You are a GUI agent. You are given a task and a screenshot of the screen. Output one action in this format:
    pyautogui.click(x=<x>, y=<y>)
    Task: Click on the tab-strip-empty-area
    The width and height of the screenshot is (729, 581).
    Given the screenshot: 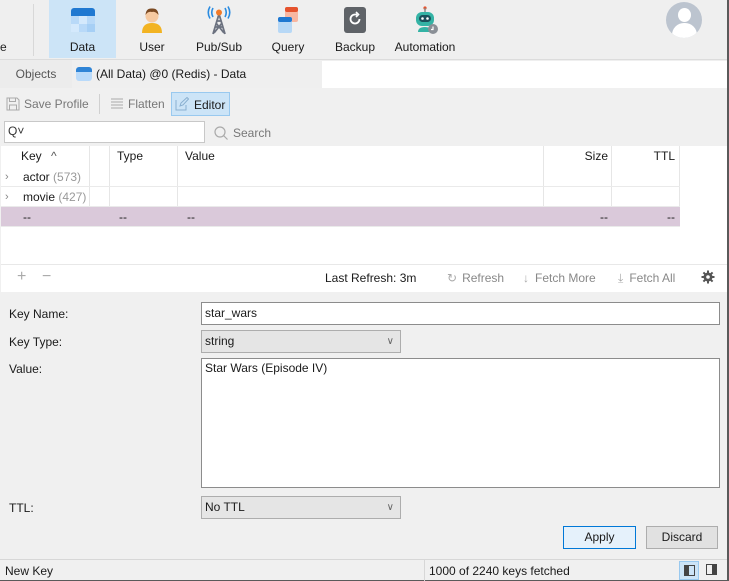 What is the action you would take?
    pyautogui.click(x=524, y=74)
    